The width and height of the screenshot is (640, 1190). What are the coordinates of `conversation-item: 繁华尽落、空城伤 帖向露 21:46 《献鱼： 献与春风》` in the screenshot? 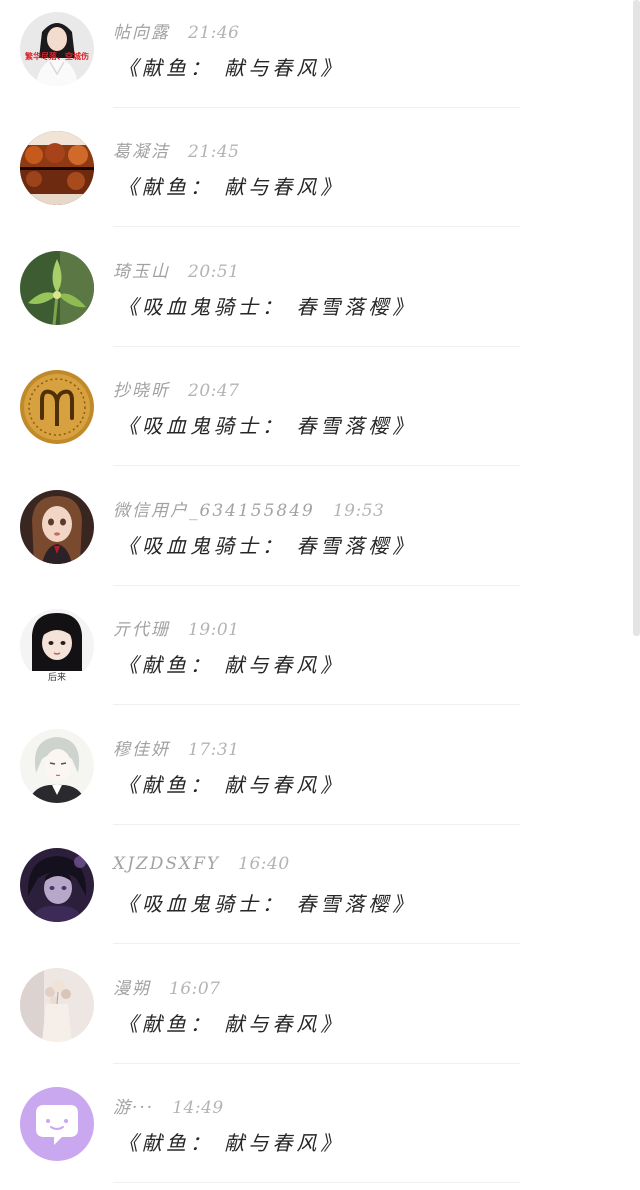 It's located at (310, 59).